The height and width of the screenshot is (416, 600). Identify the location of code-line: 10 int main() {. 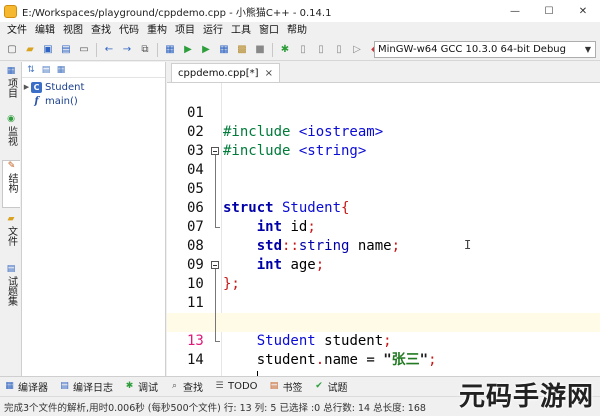
(383, 293).